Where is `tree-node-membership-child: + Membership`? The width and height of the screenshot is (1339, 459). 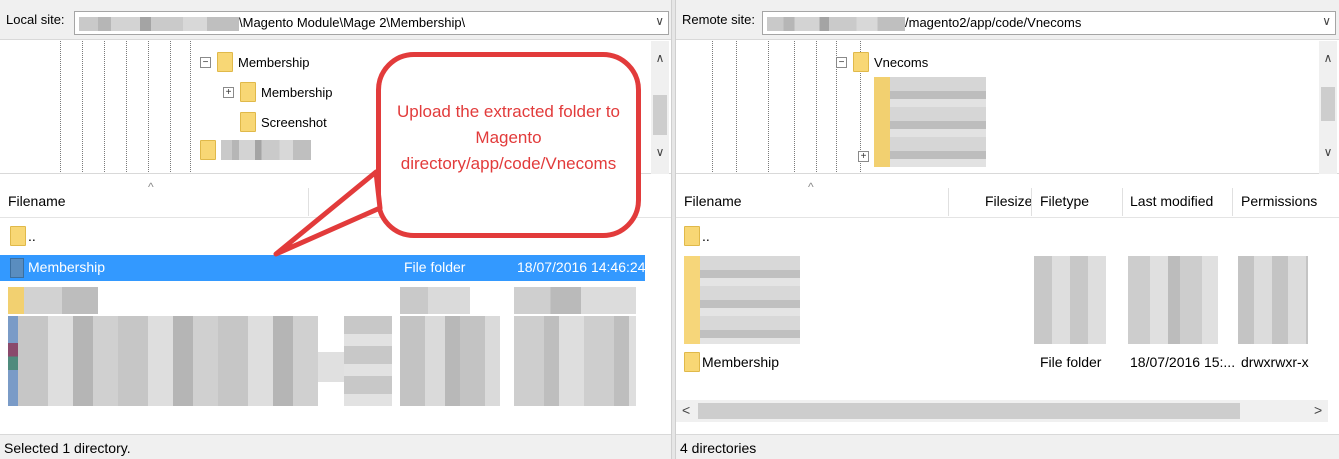
tree-node-membership-child: + Membership is located at coordinates (278, 92).